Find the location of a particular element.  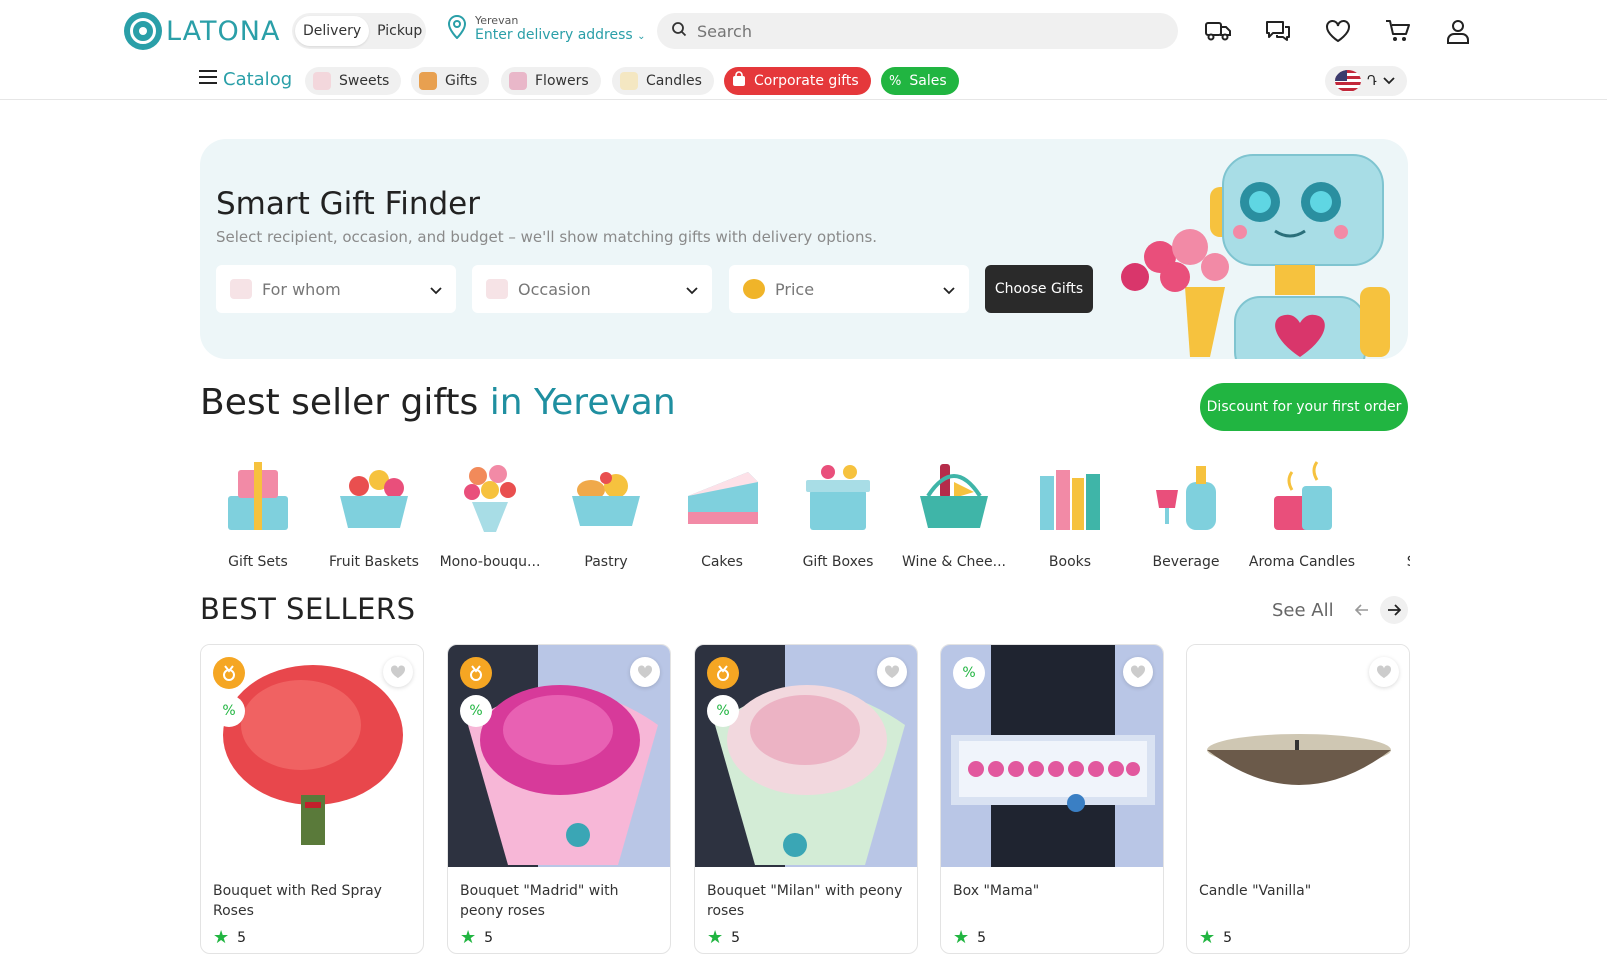

category-gift-boxes: Gift Boxes is located at coordinates (838, 510).